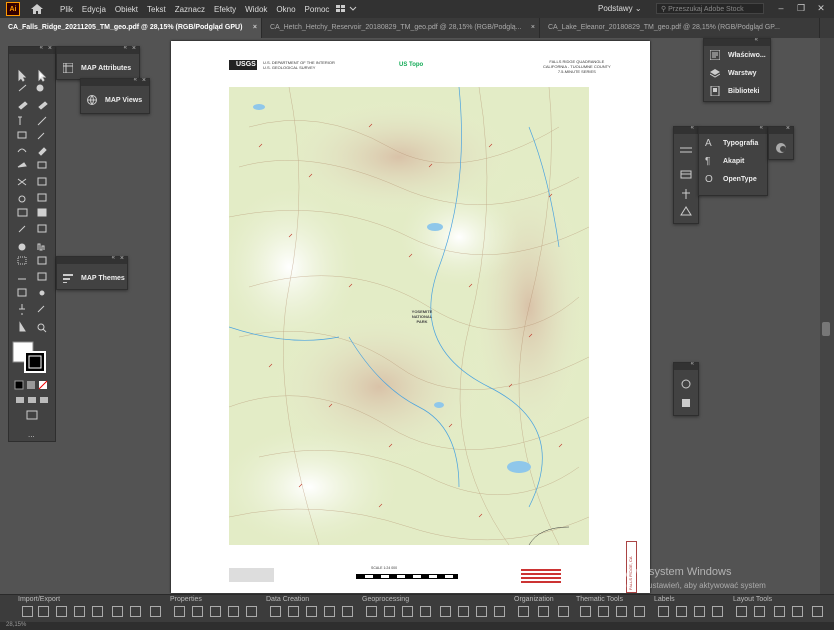 The width and height of the screenshot is (834, 630). Describe the element at coordinates (317, 9) in the screenshot. I see `menu-help: Pomoc` at that location.